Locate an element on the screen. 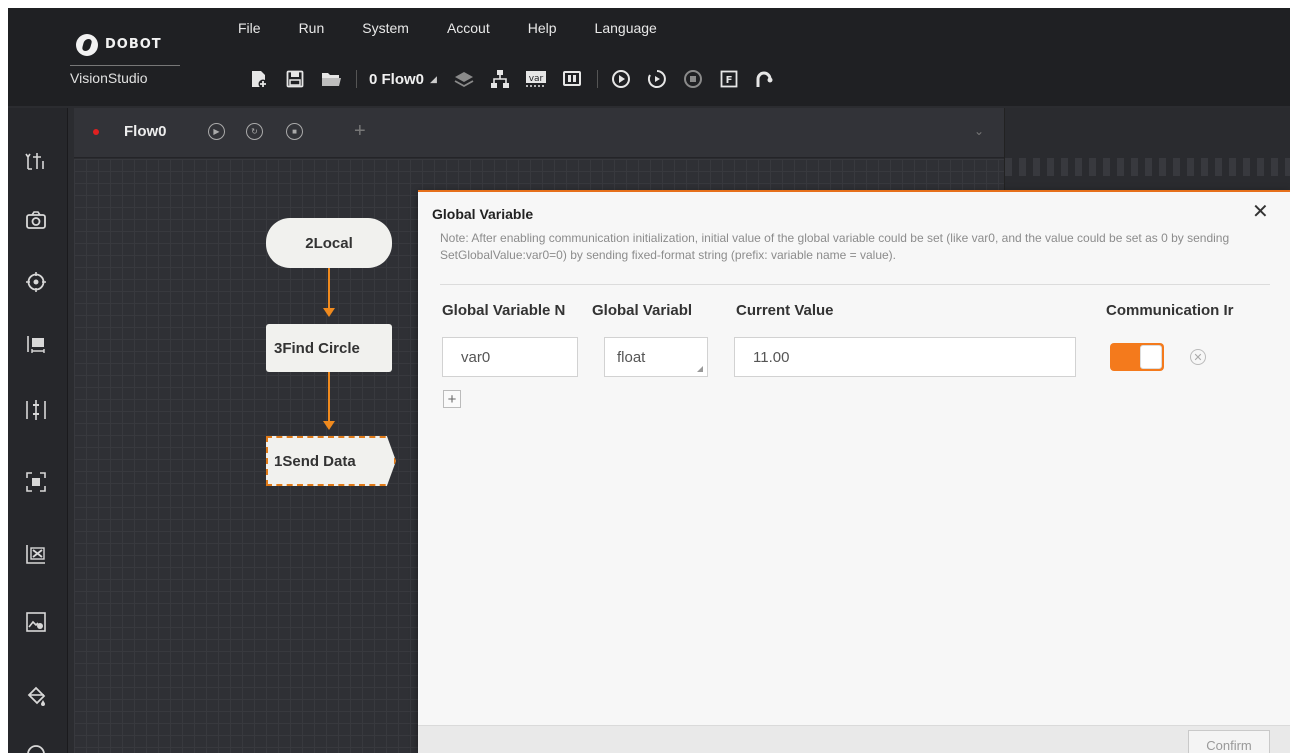 The height and width of the screenshot is (753, 1299). flow-stop-icon: ■ is located at coordinates (294, 131).